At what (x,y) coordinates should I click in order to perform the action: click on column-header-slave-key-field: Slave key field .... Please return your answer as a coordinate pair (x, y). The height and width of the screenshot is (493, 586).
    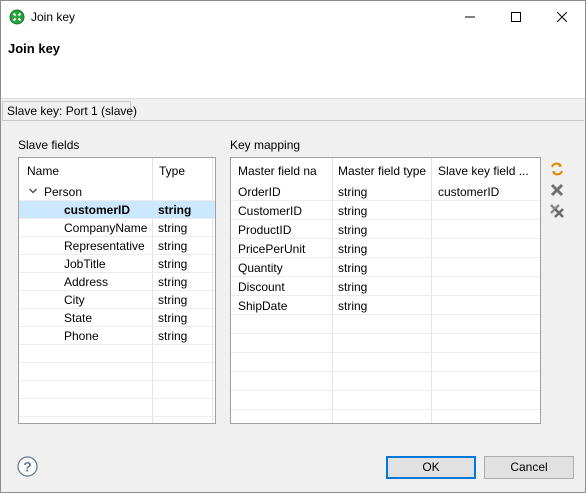
    Looking at the image, I should click on (483, 171).